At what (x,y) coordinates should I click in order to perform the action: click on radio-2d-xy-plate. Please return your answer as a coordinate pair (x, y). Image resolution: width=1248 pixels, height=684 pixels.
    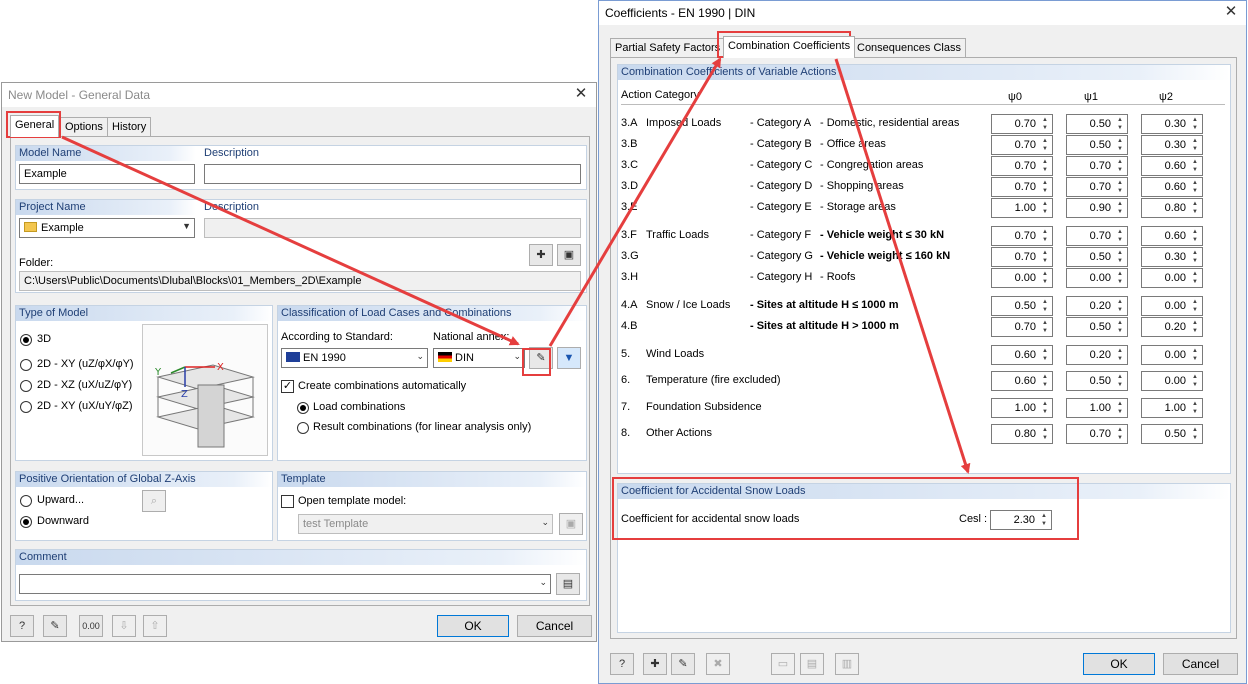
    Looking at the image, I should click on (26, 365).